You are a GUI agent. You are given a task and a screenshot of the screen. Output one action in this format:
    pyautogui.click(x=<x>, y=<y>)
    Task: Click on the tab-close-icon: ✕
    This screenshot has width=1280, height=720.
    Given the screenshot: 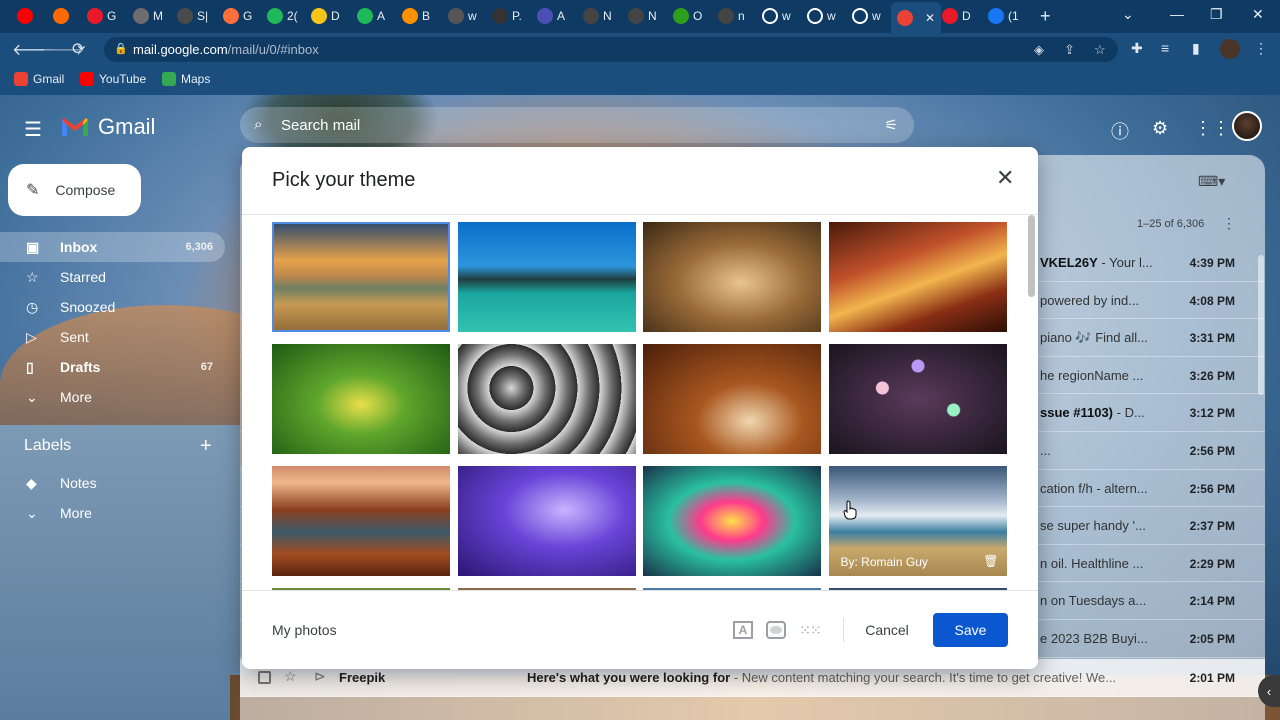 What is the action you would take?
    pyautogui.click(x=930, y=18)
    